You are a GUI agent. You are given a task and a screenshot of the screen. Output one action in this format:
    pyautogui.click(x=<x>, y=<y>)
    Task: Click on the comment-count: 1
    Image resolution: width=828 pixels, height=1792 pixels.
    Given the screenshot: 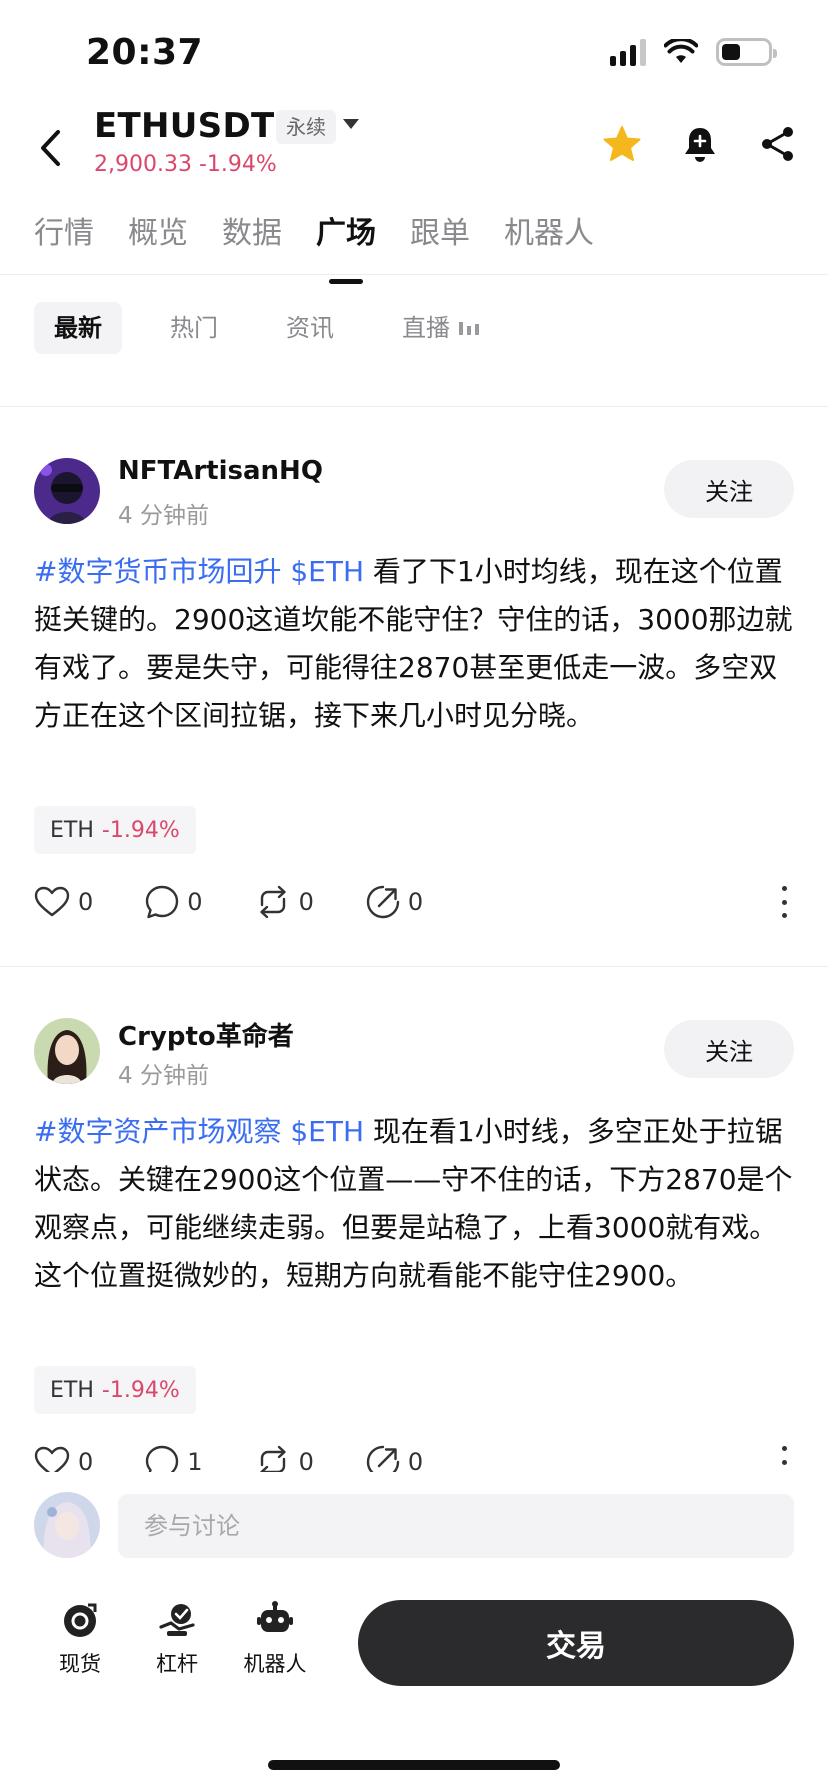 What is the action you would take?
    pyautogui.click(x=195, y=1460)
    